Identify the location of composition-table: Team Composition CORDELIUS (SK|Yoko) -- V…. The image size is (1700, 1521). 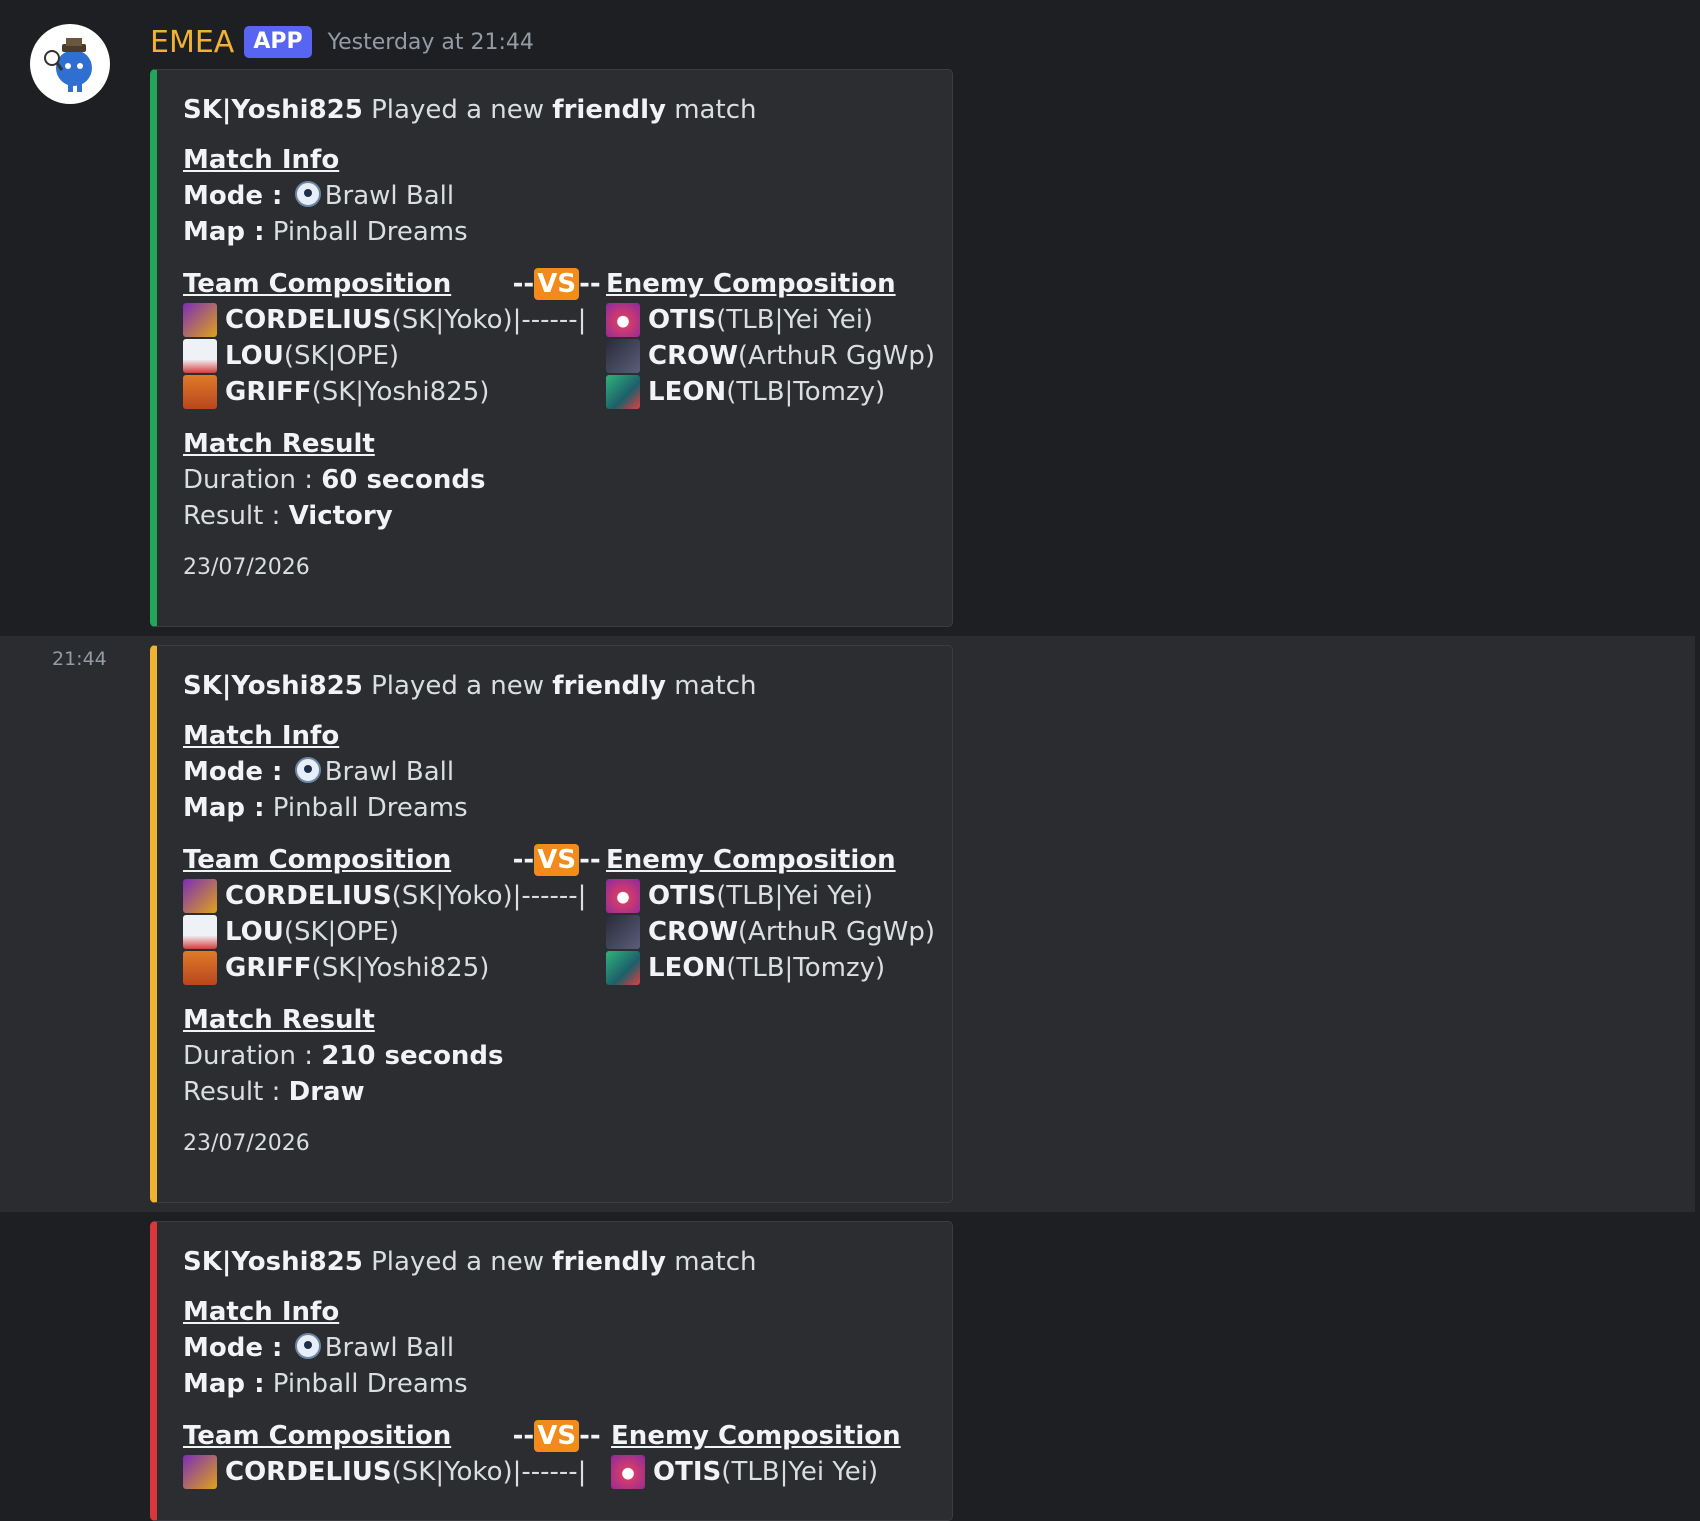
(554, 1454).